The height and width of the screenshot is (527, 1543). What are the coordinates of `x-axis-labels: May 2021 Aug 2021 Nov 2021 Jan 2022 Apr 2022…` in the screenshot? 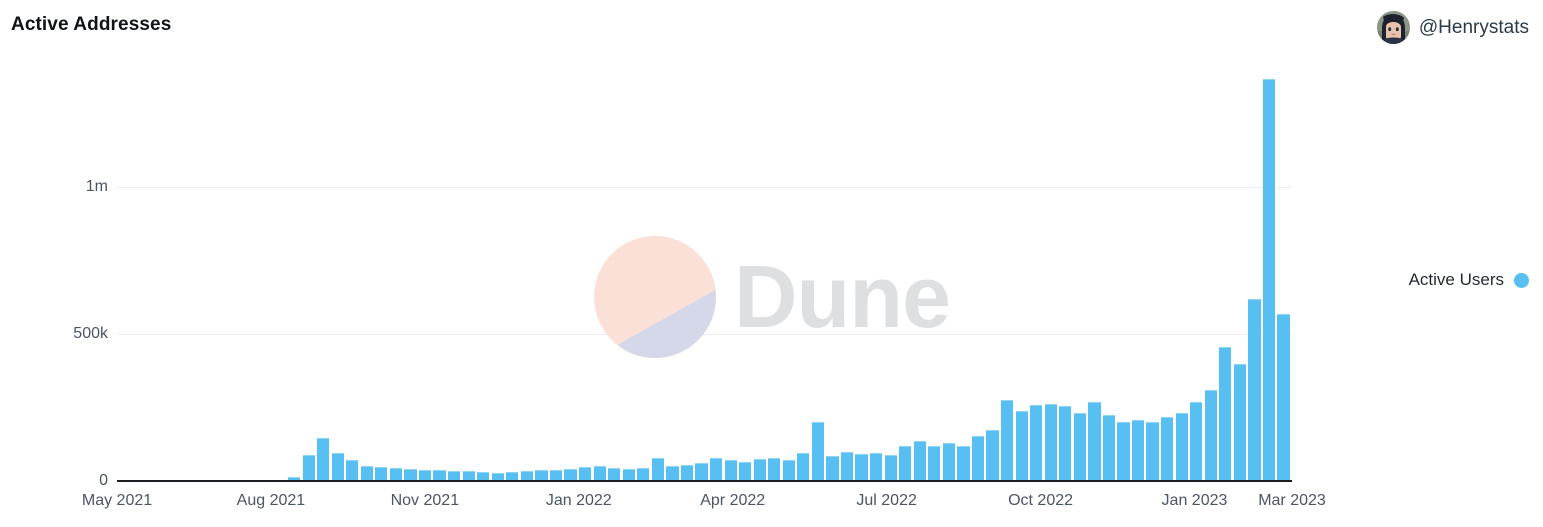 It's located at (771, 505).